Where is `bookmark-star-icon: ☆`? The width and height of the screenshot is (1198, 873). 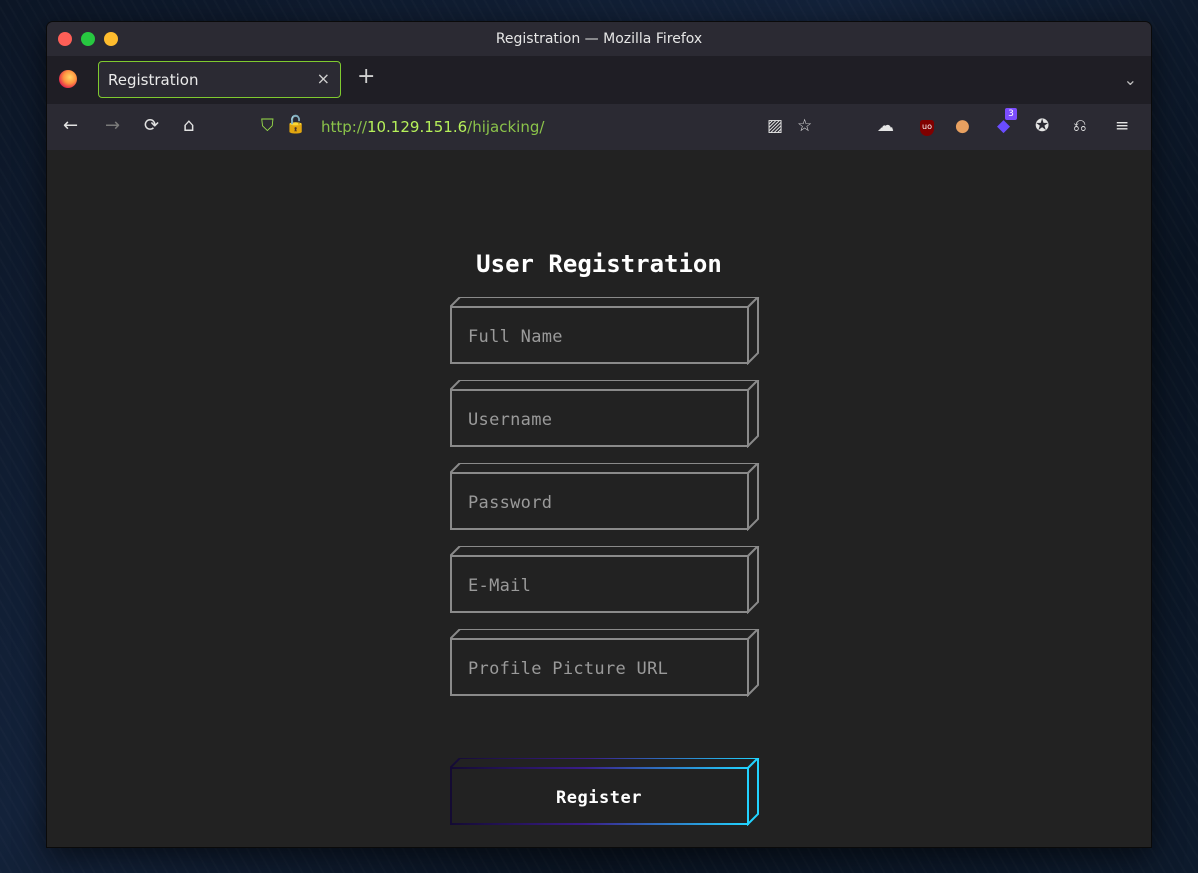
bookmark-star-icon: ☆ is located at coordinates (804, 126).